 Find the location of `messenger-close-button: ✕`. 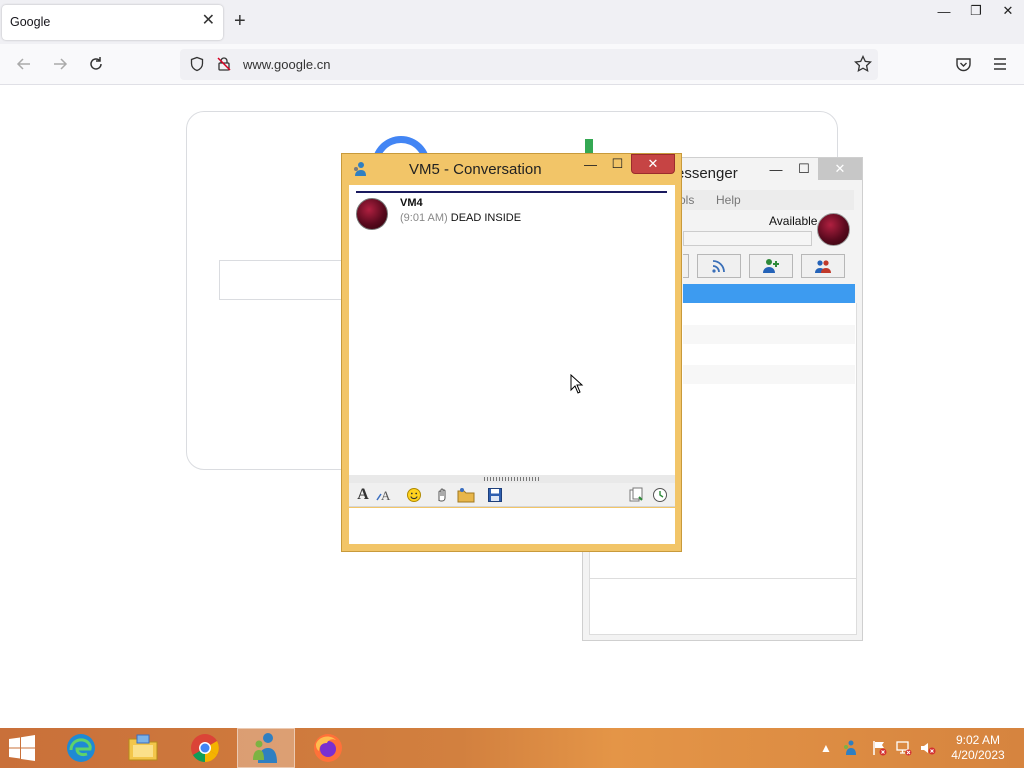

messenger-close-button: ✕ is located at coordinates (840, 169).